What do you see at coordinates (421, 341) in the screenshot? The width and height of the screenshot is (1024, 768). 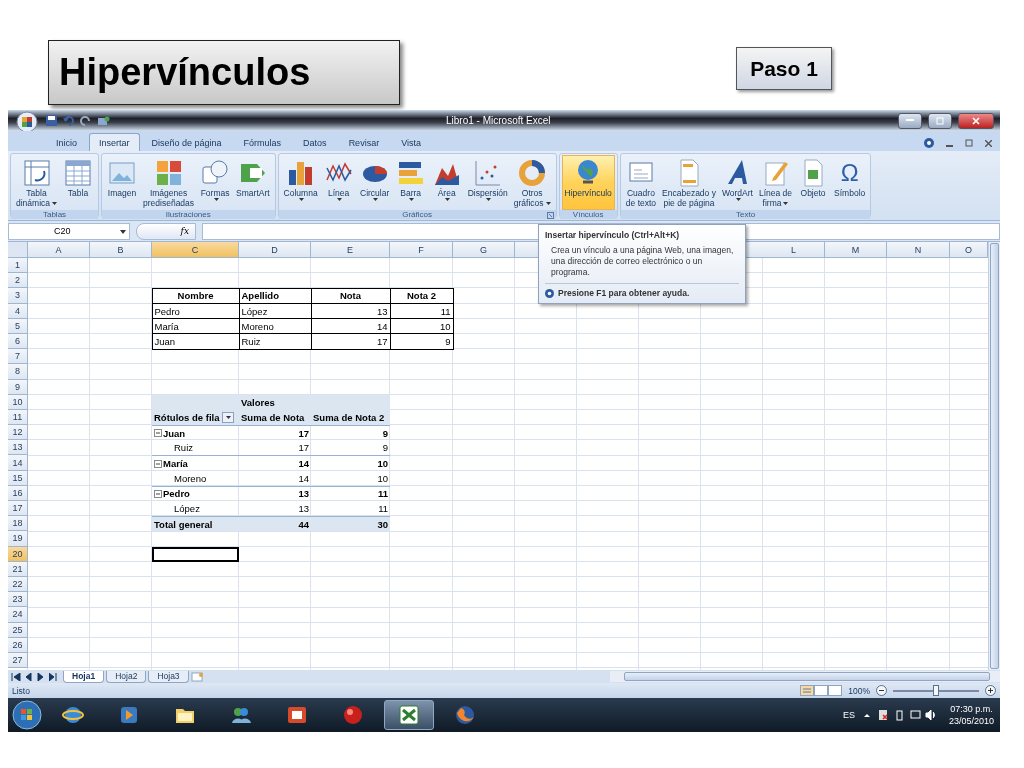 I see `table-cell: 9` at bounding box center [421, 341].